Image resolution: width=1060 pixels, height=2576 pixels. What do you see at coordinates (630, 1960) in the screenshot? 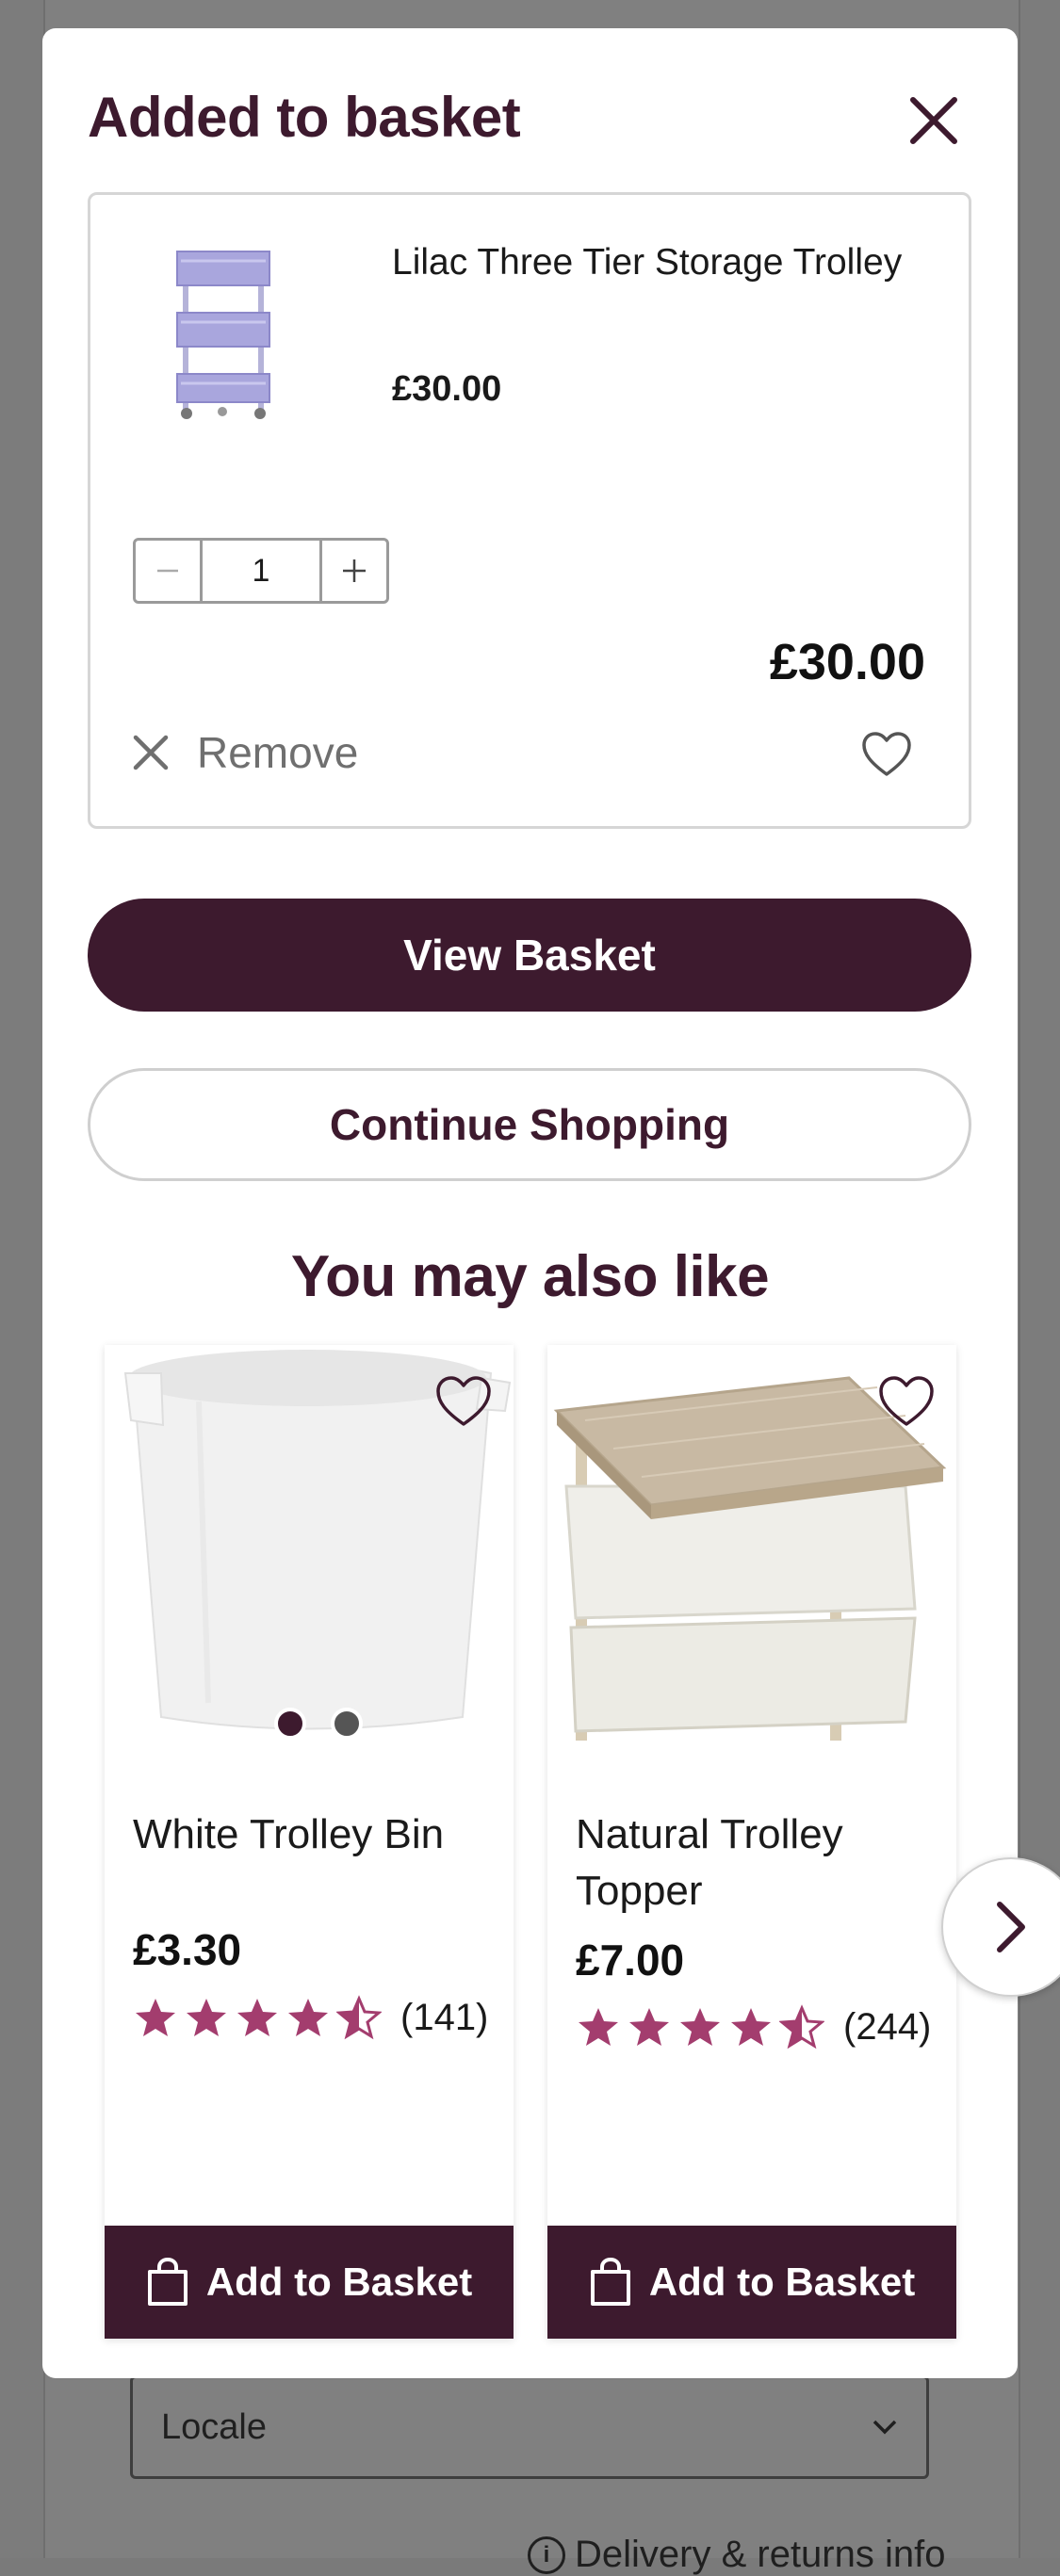
I see `product-price: £7.00` at bounding box center [630, 1960].